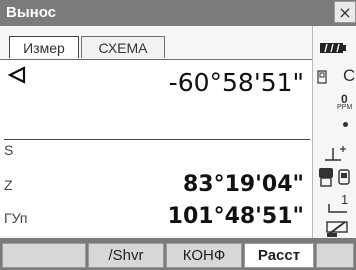  I want to click on horizontal-angle-value: 101°48'51", so click(235, 216).